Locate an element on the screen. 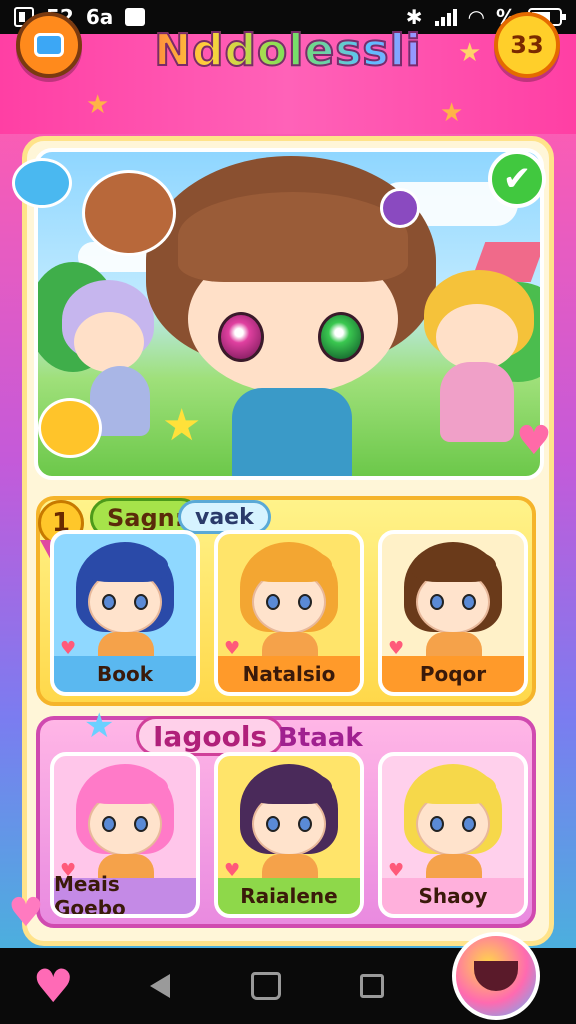 The width and height of the screenshot is (576, 1024). back-button is located at coordinates (160, 986).